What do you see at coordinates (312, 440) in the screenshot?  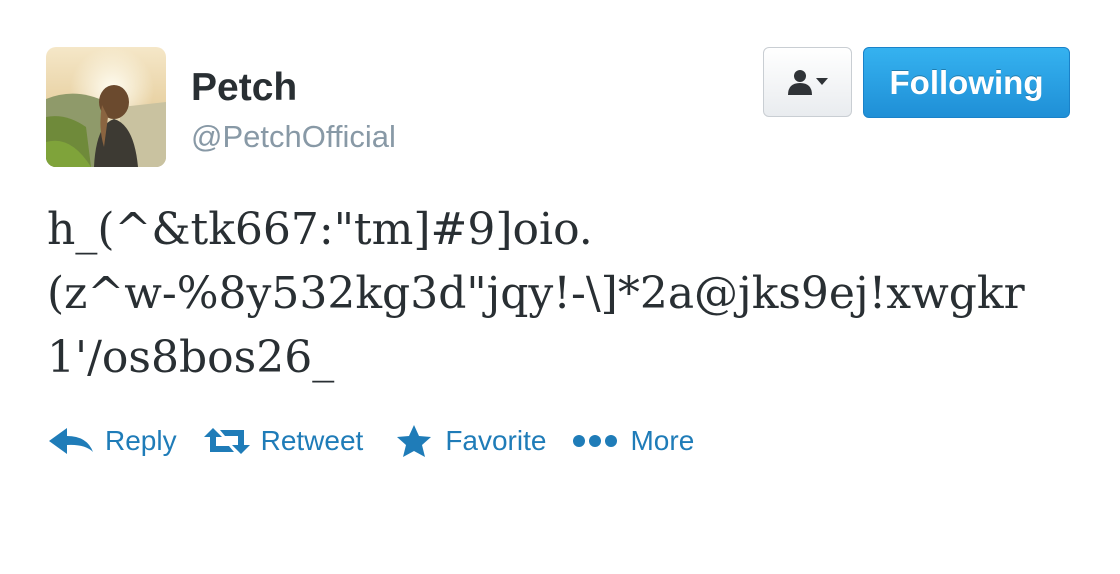 I see `retweet-label: Retweet` at bounding box center [312, 440].